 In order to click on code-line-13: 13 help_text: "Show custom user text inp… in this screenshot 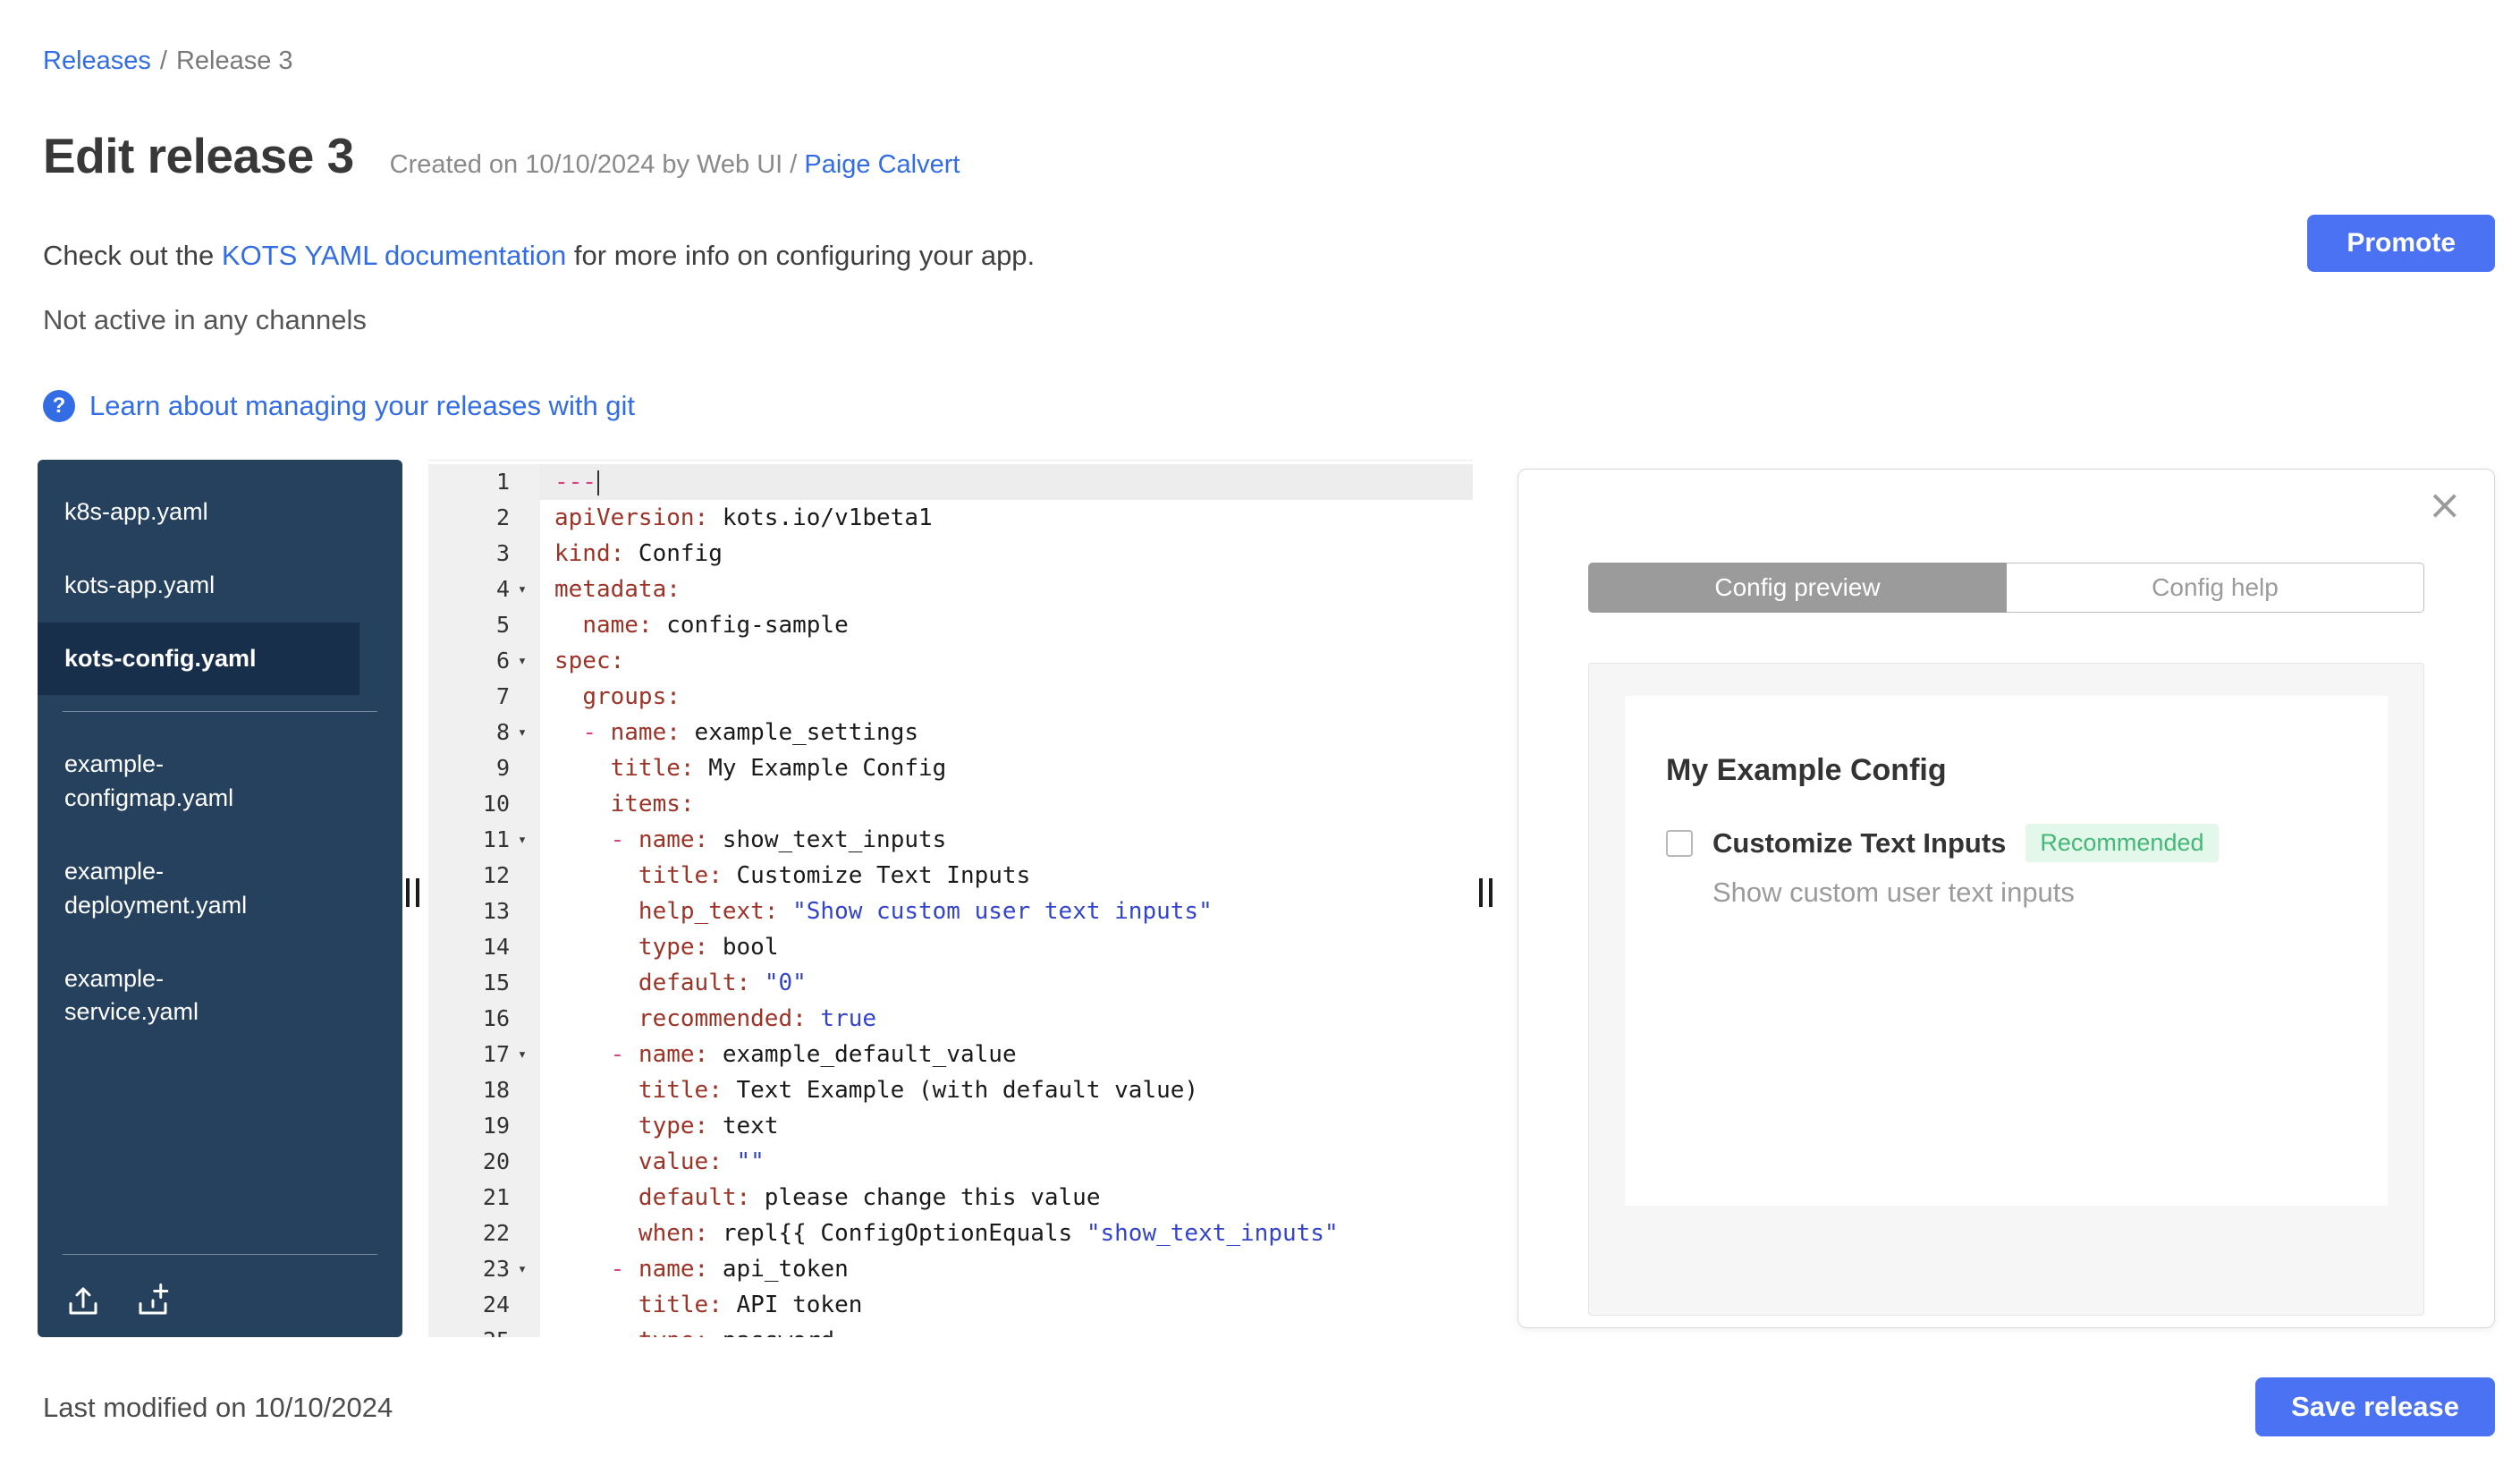, I will do `click(951, 911)`.